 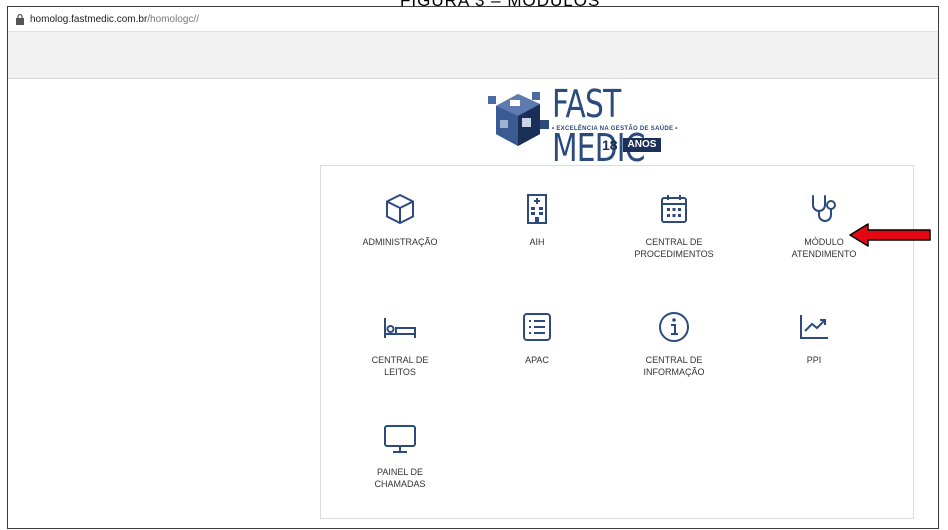 I want to click on module-label: APAC, so click(x=537, y=360).